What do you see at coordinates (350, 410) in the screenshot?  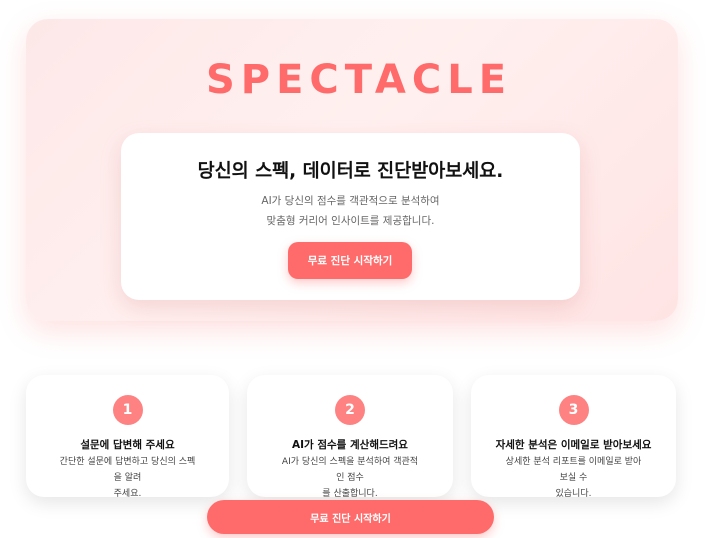 I see `step-number-badge: 2` at bounding box center [350, 410].